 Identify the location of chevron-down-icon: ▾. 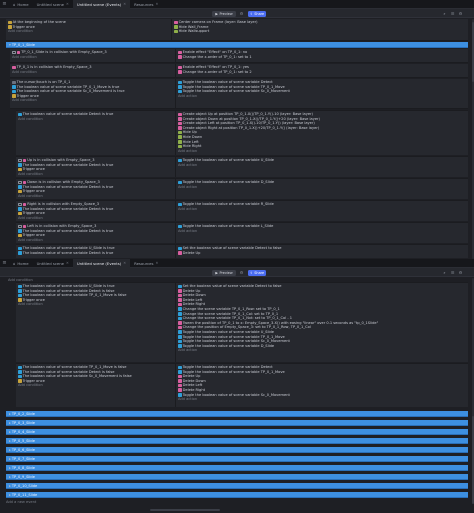
(10, 45).